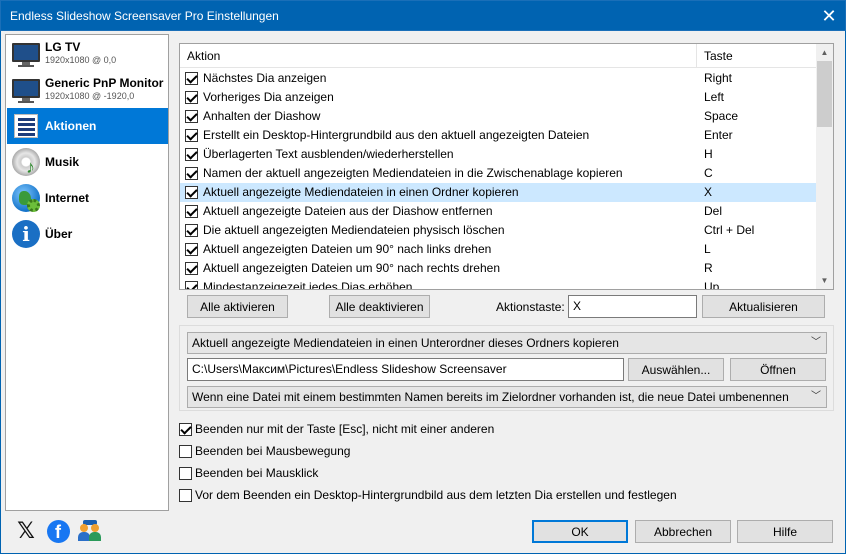 This screenshot has height=554, width=846. I want to click on x-twitter-icon: 𝕏, so click(26, 531).